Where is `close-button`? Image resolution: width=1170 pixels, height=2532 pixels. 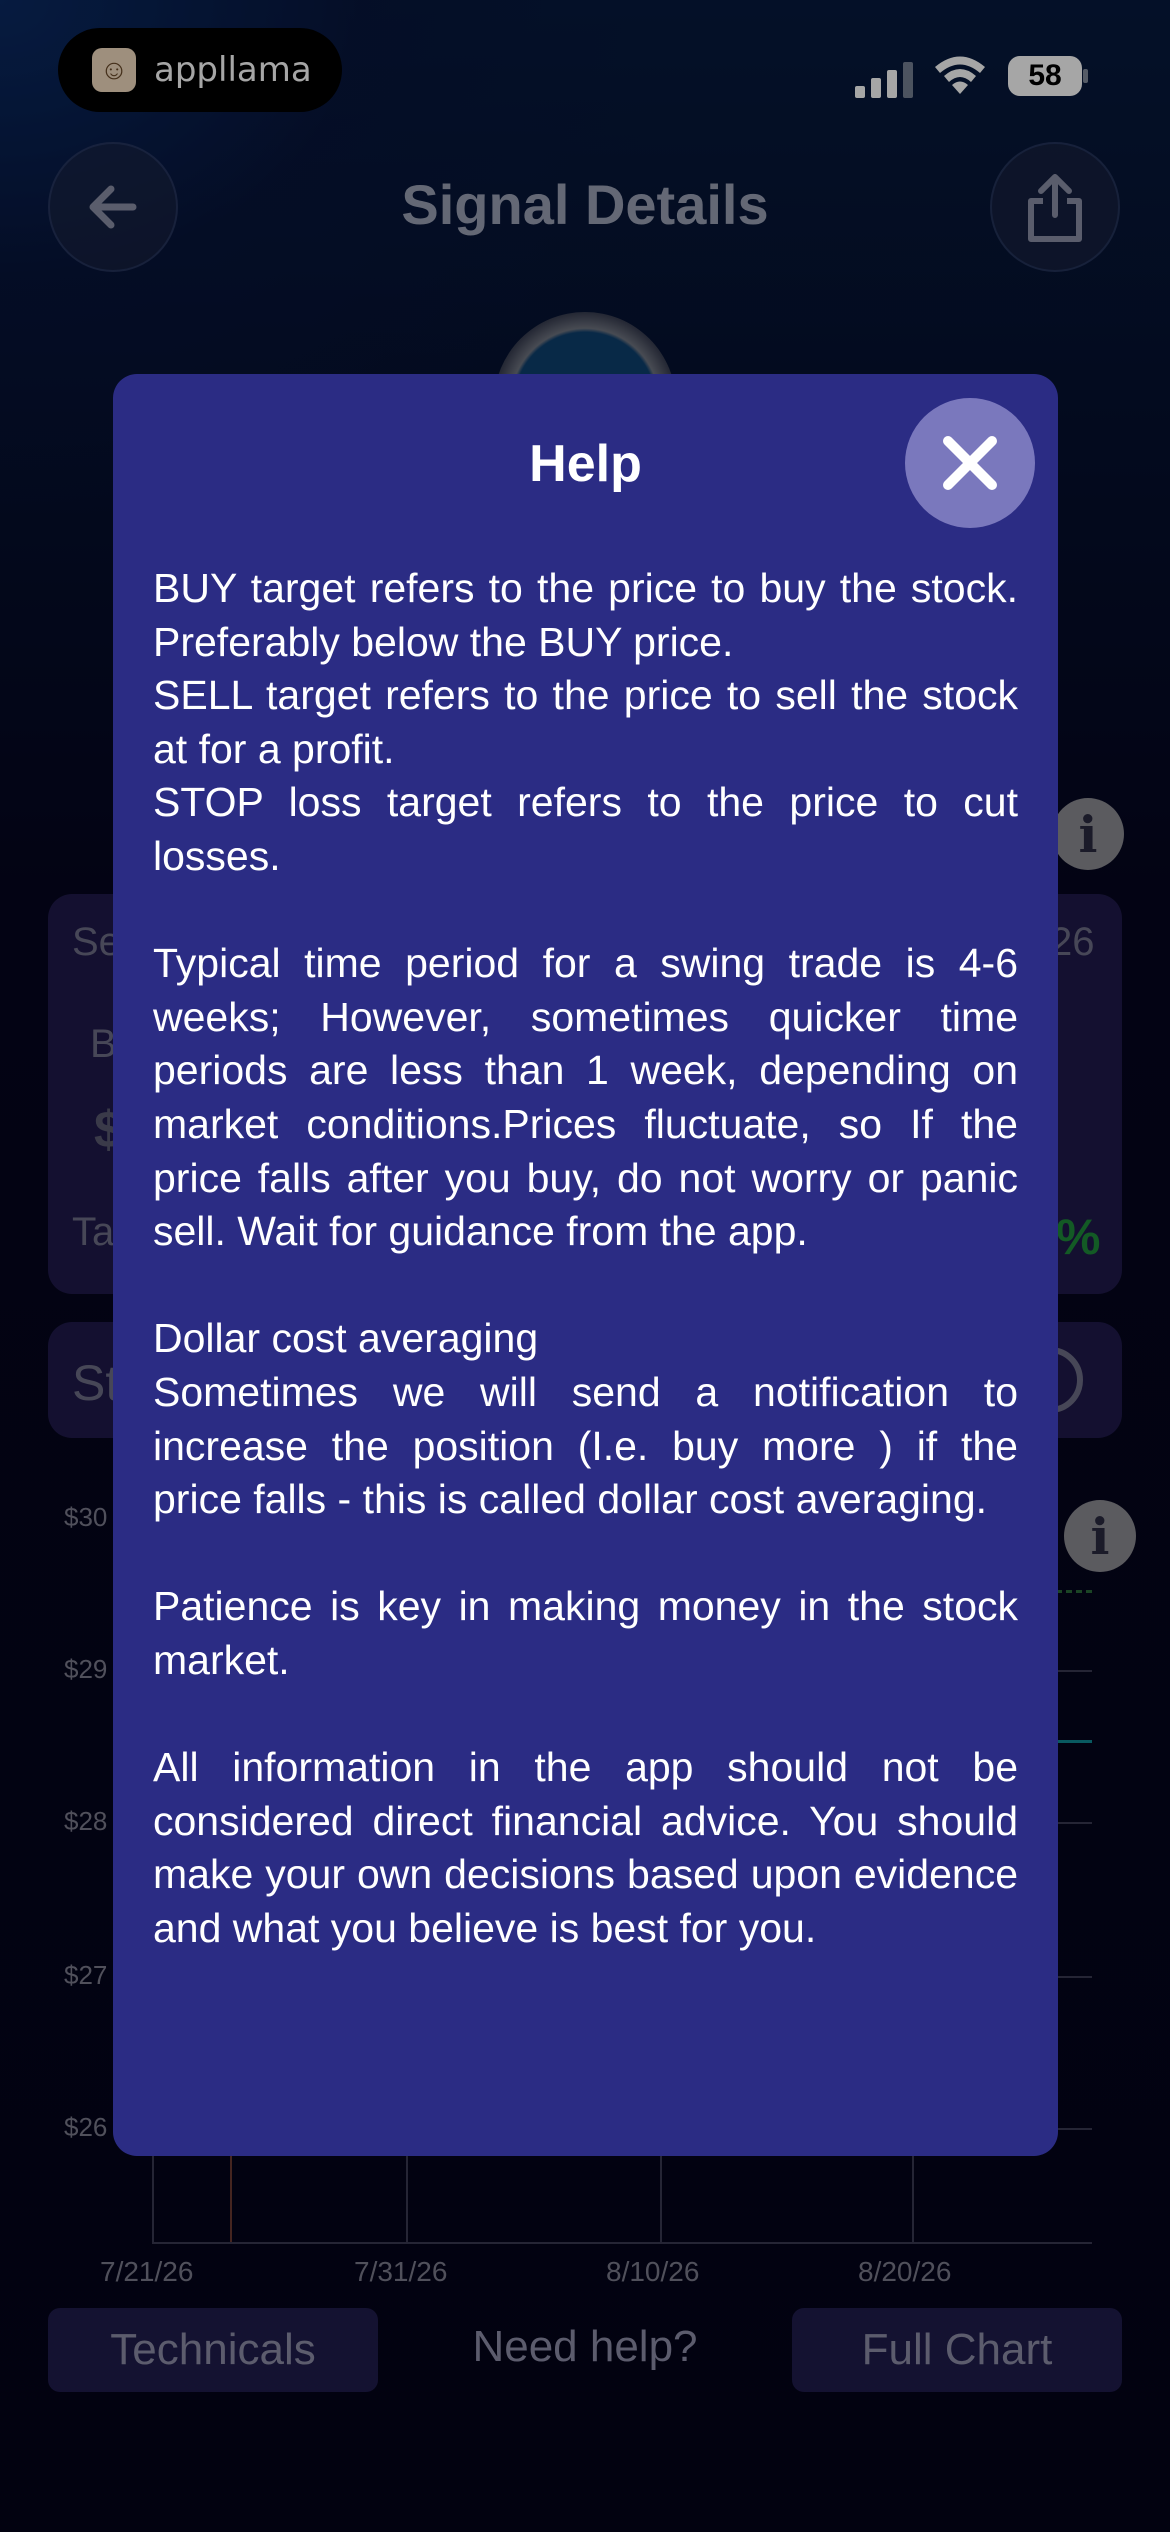 close-button is located at coordinates (970, 463).